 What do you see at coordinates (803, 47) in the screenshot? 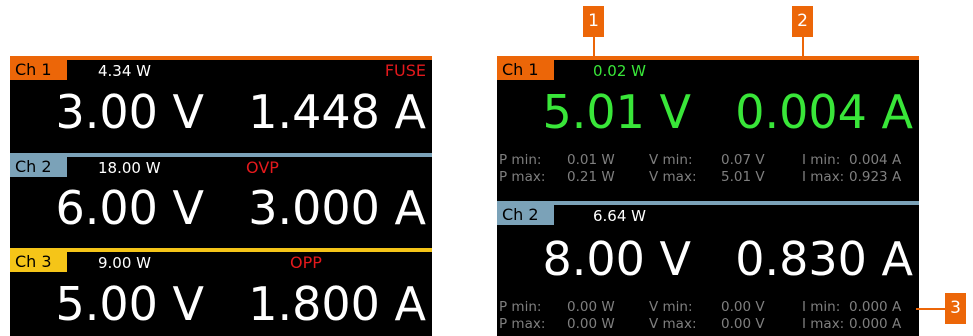
I see `callout-2-leader` at bounding box center [803, 47].